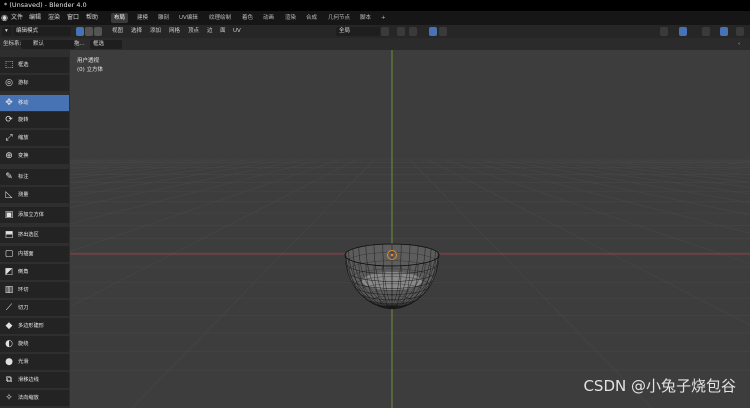  I want to click on mode-dropdown: 编辑模式, so click(42, 31).